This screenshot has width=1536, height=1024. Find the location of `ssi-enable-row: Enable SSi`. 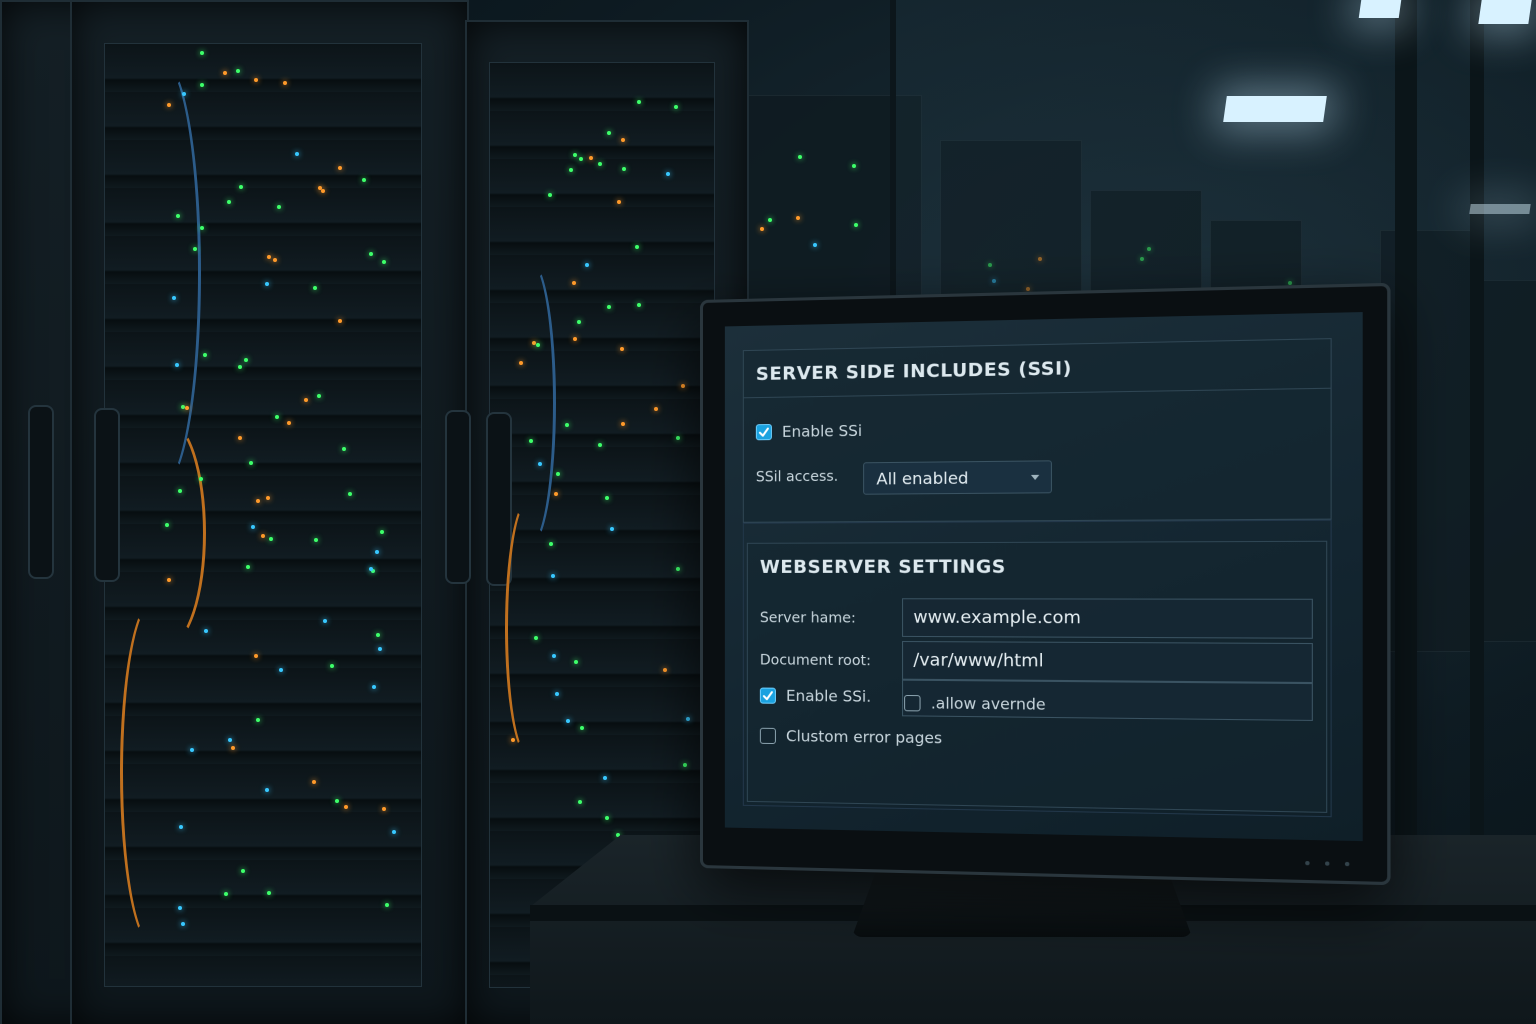

ssi-enable-row: Enable SSi is located at coordinates (809, 431).